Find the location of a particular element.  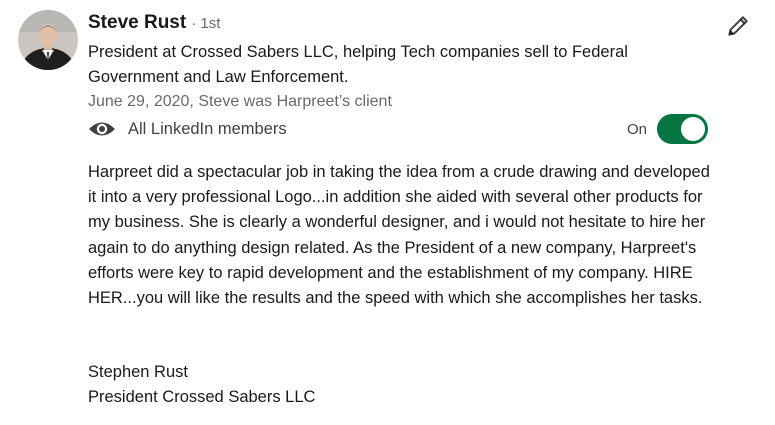

pencil-icon is located at coordinates (738, 26).